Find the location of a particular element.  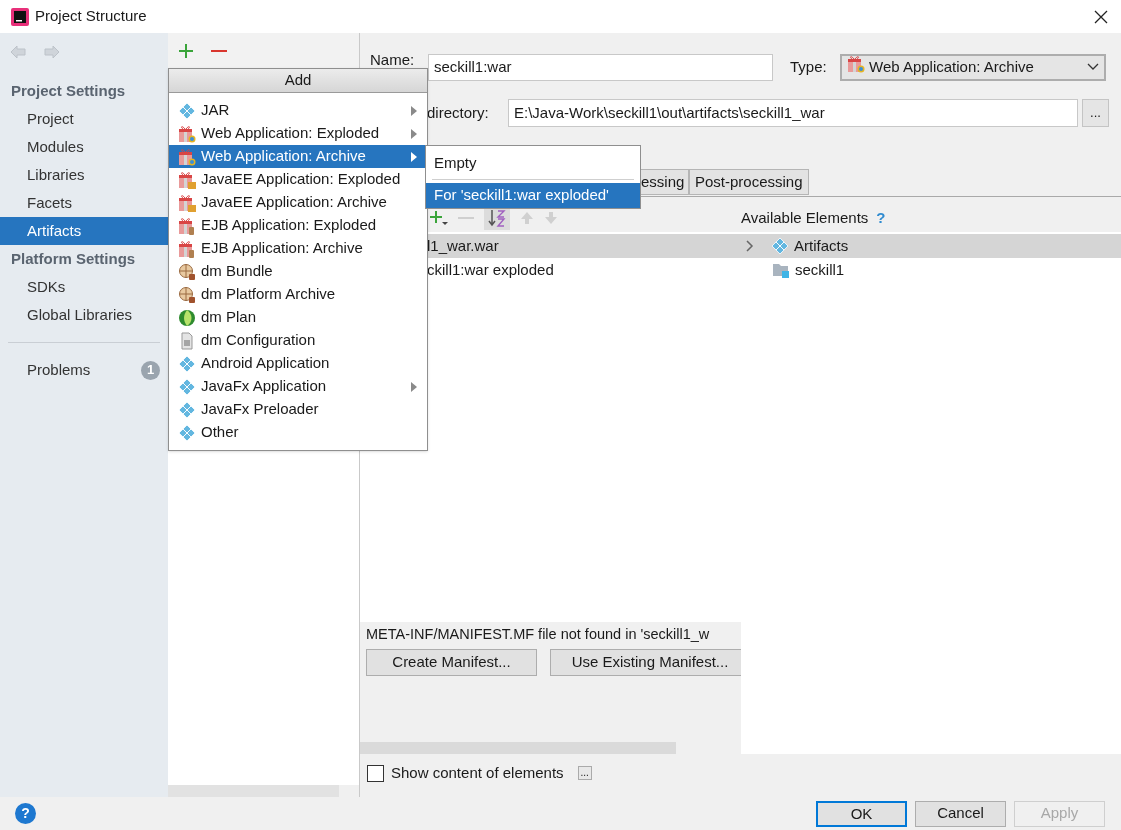

sidebar-item: Facets is located at coordinates (84, 203).